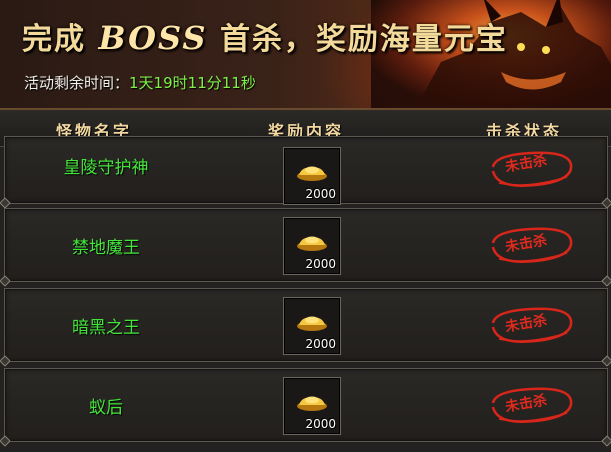 The height and width of the screenshot is (452, 611). What do you see at coordinates (106, 327) in the screenshot?
I see `monster-name: 暗黑之王` at bounding box center [106, 327].